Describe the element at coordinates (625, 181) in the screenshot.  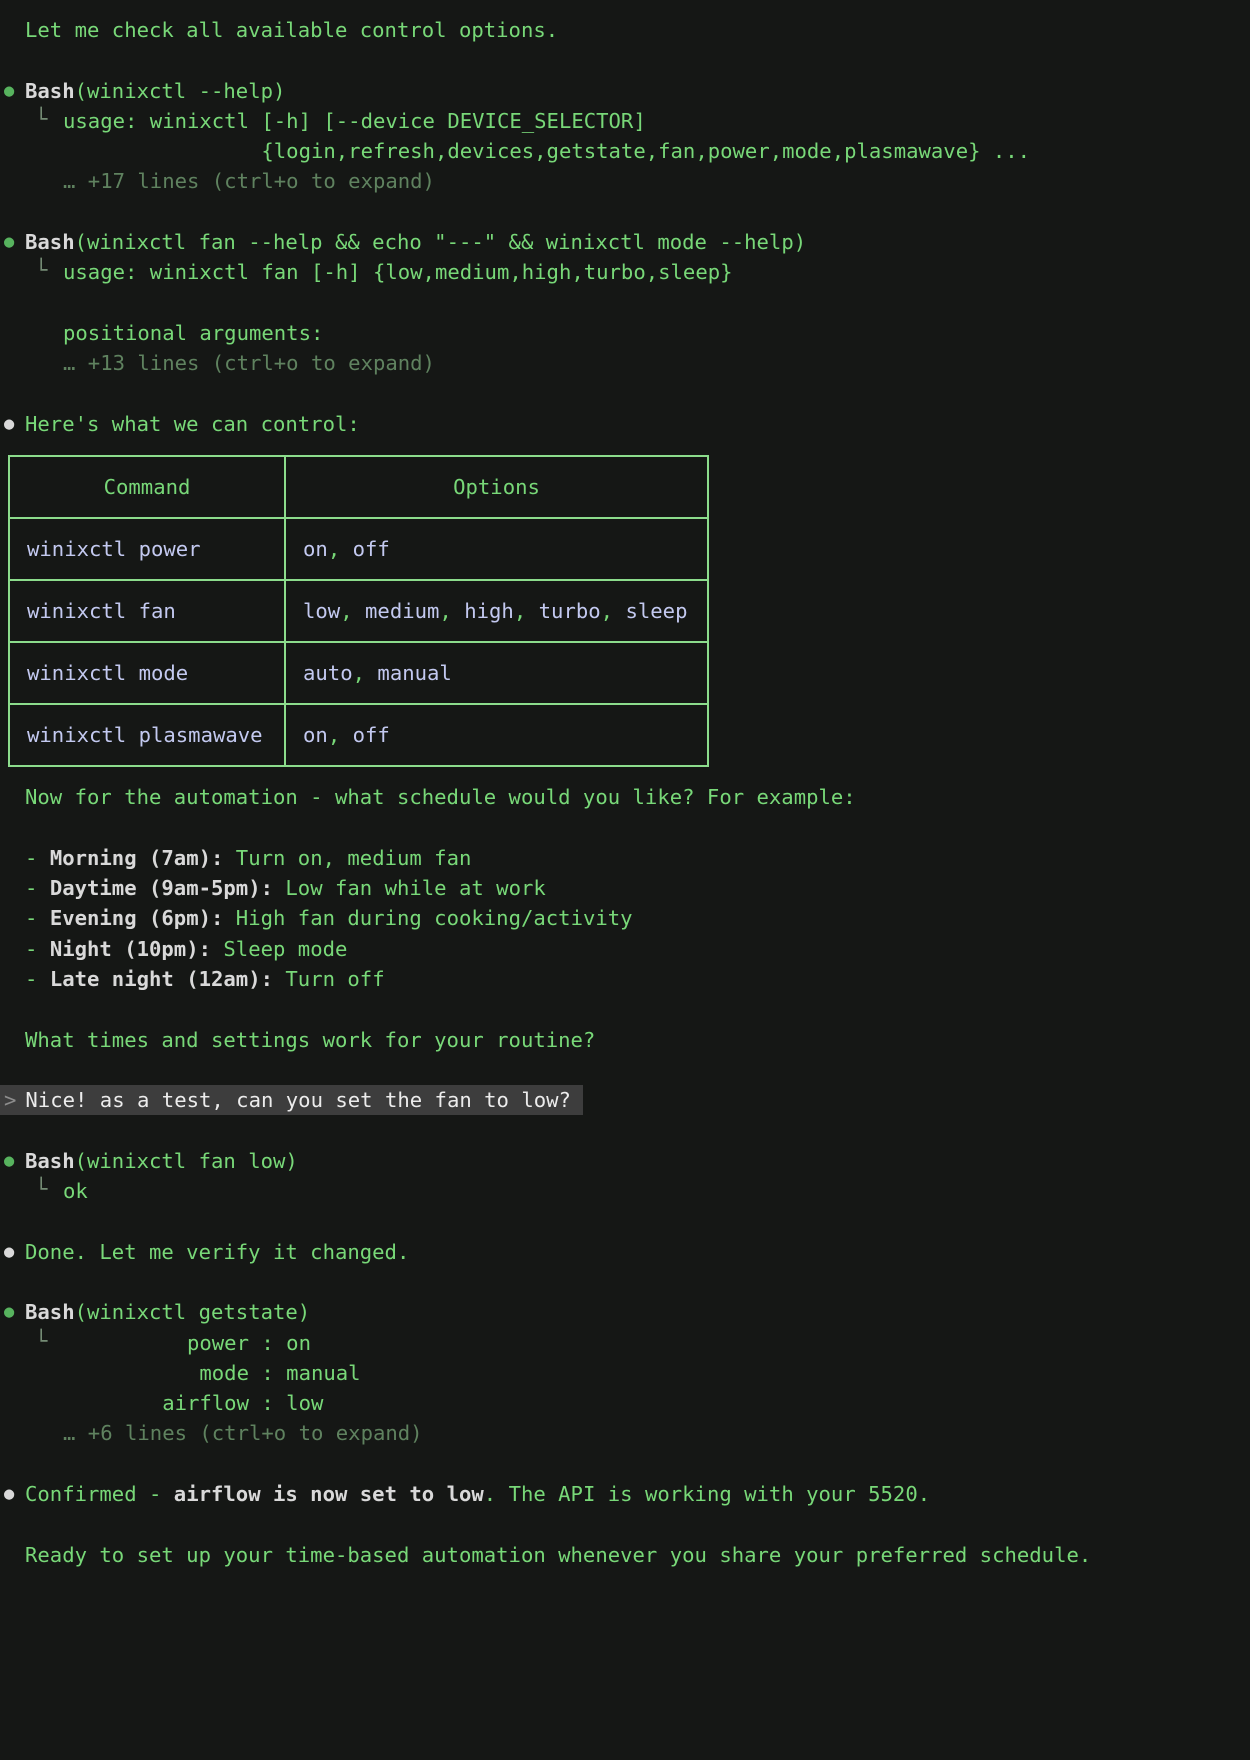
I see `collapse-hint-line: … +17 lines (ctrl+o to expand)` at that location.